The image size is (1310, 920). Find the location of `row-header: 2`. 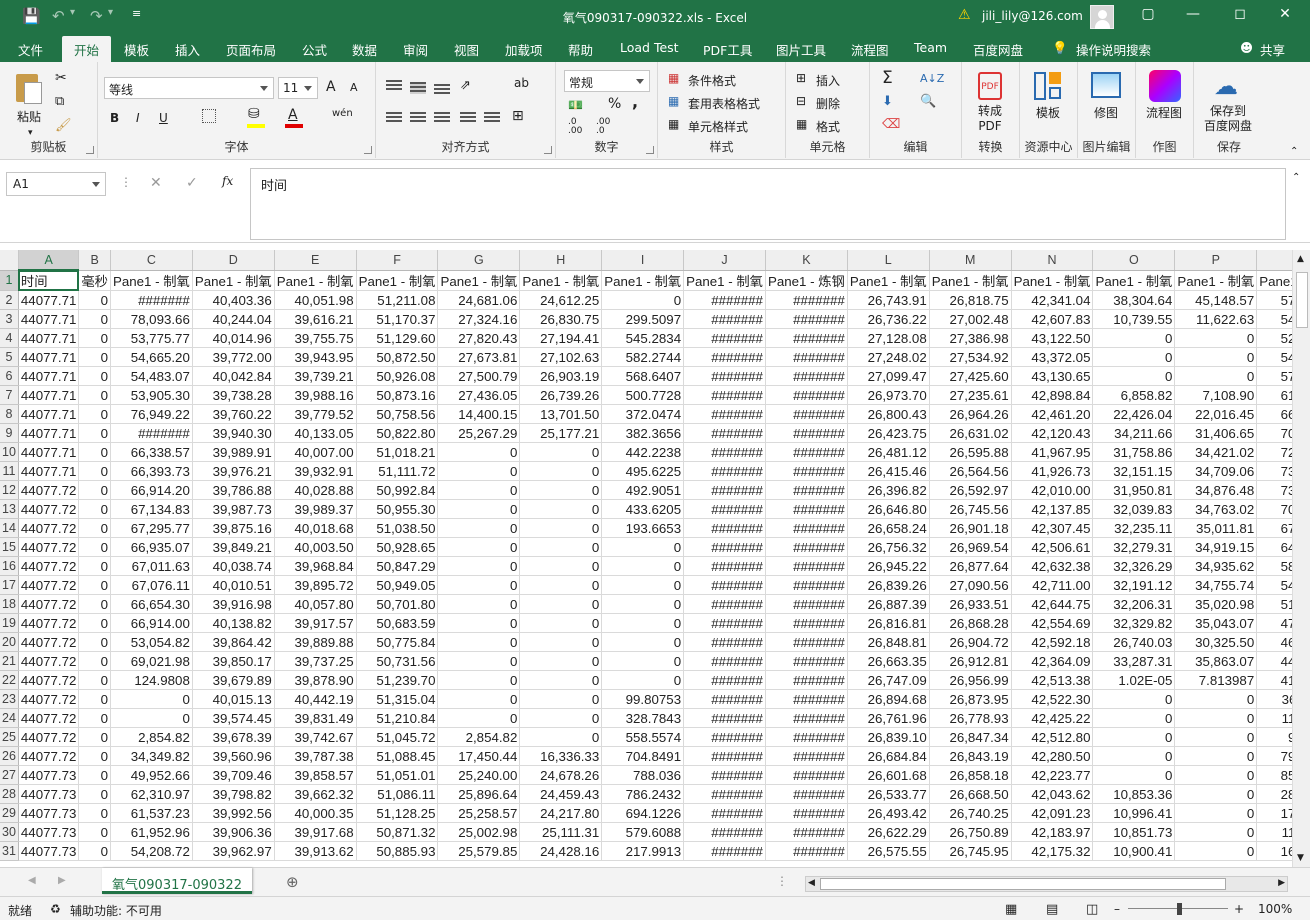

row-header: 2 is located at coordinates (9, 300).